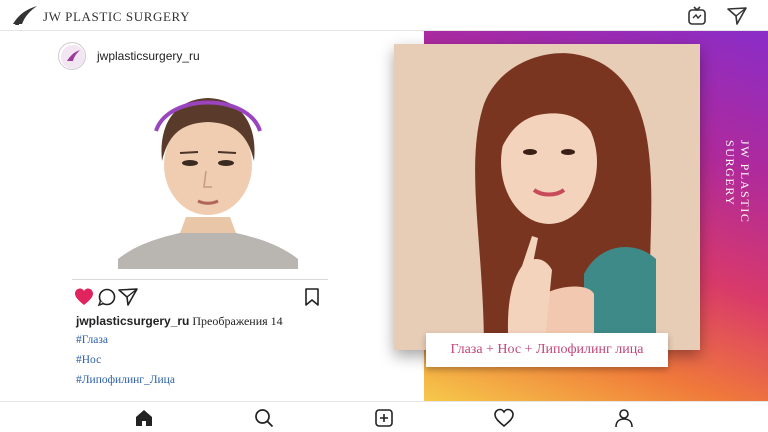 The image size is (768, 432). What do you see at coordinates (624, 418) in the screenshot?
I see `profile-icon` at bounding box center [624, 418].